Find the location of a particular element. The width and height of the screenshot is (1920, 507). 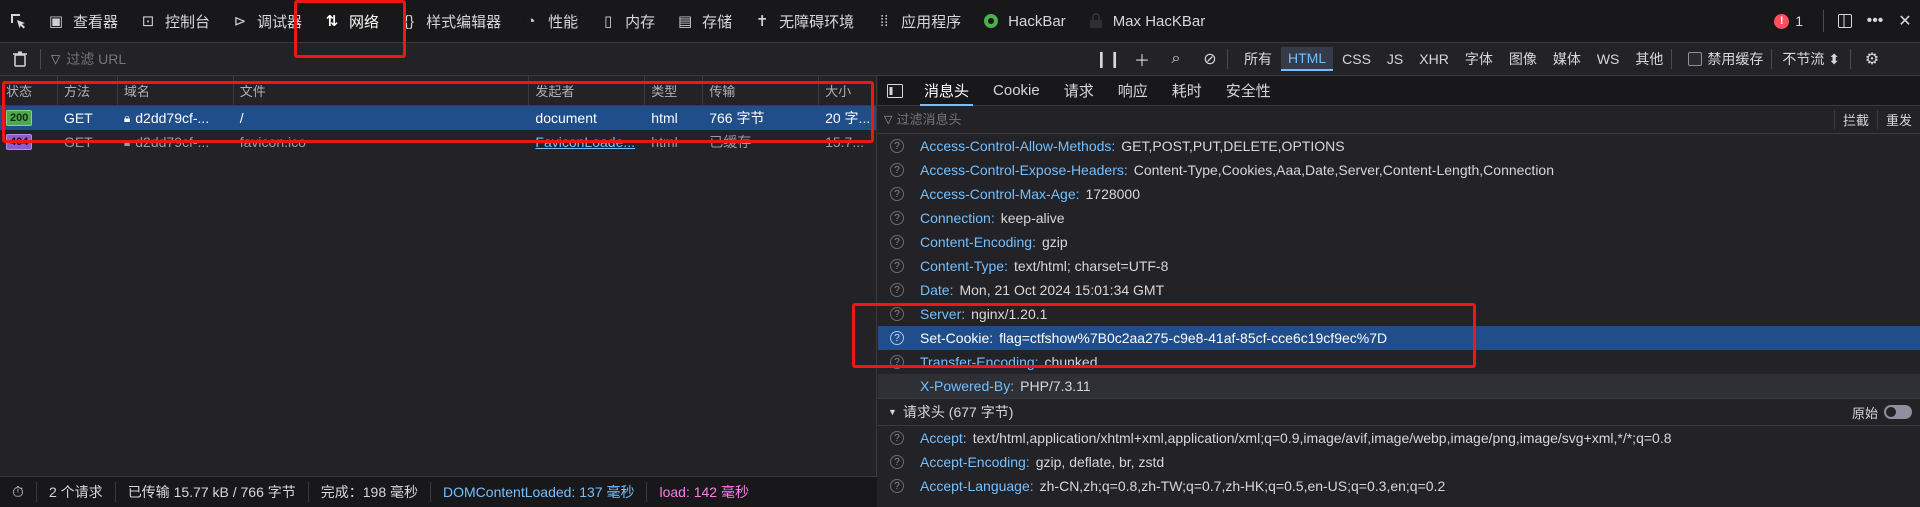

type-all: 所有 is located at coordinates (1258, 59).